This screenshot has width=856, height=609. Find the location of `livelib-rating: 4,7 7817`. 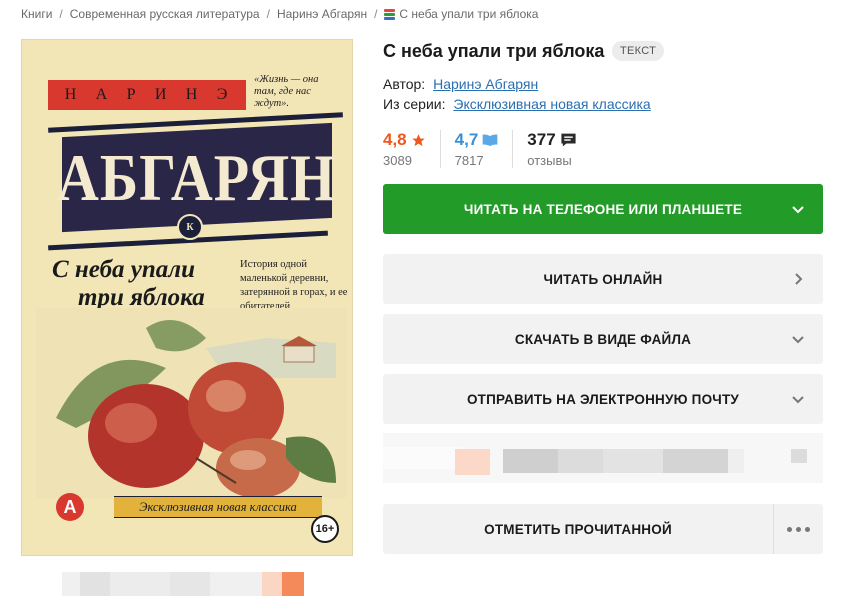

livelib-rating: 4,7 7817 is located at coordinates (476, 149).